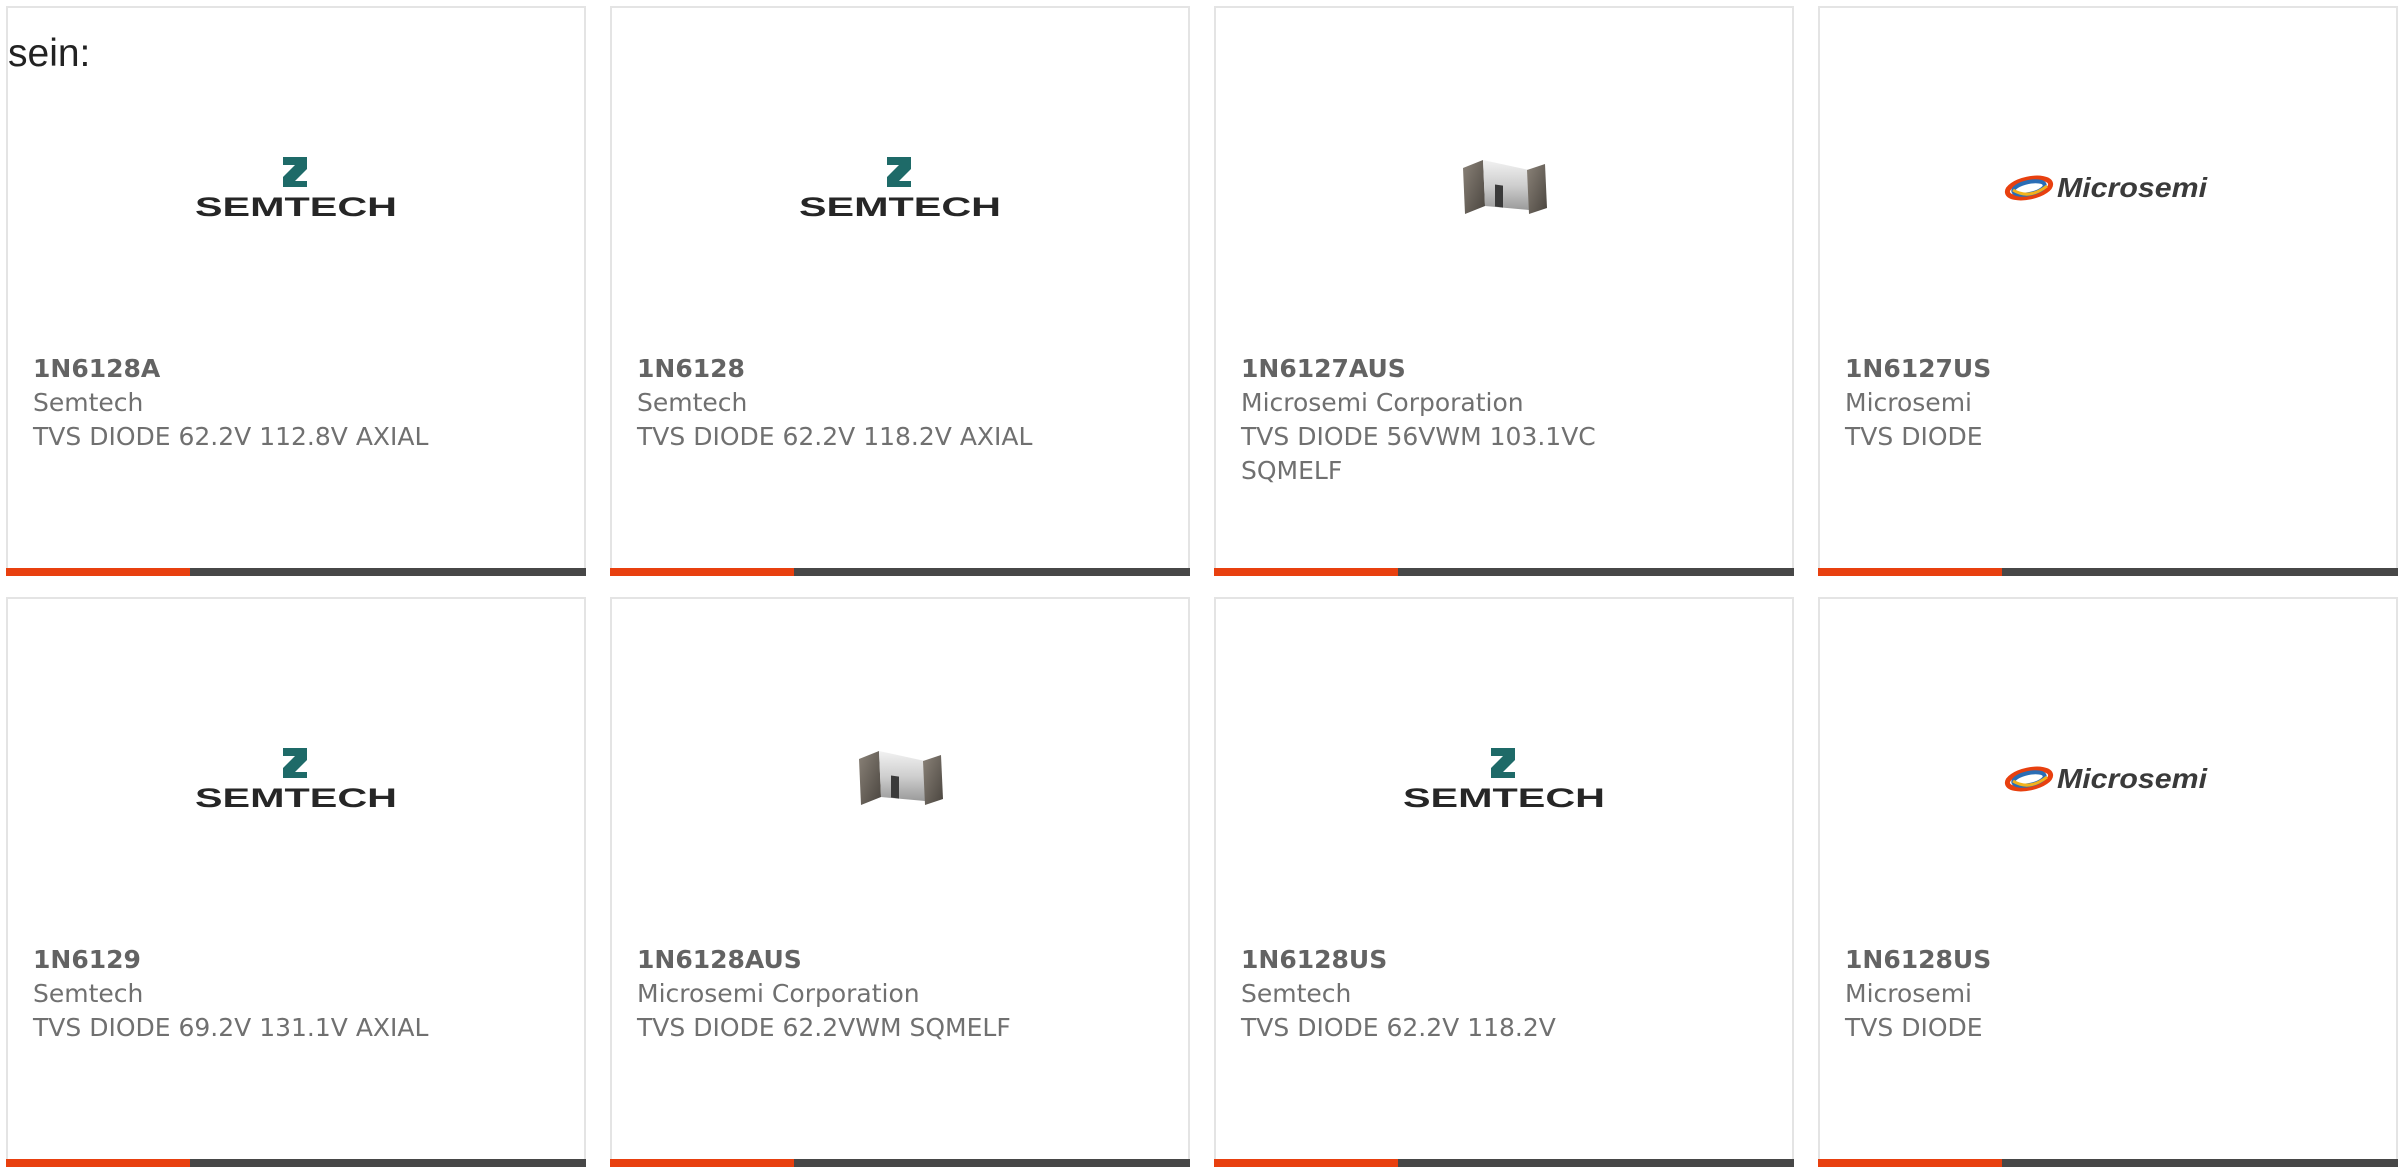  What do you see at coordinates (1504, 369) in the screenshot?
I see `part-number: 1N6127AUS` at bounding box center [1504, 369].